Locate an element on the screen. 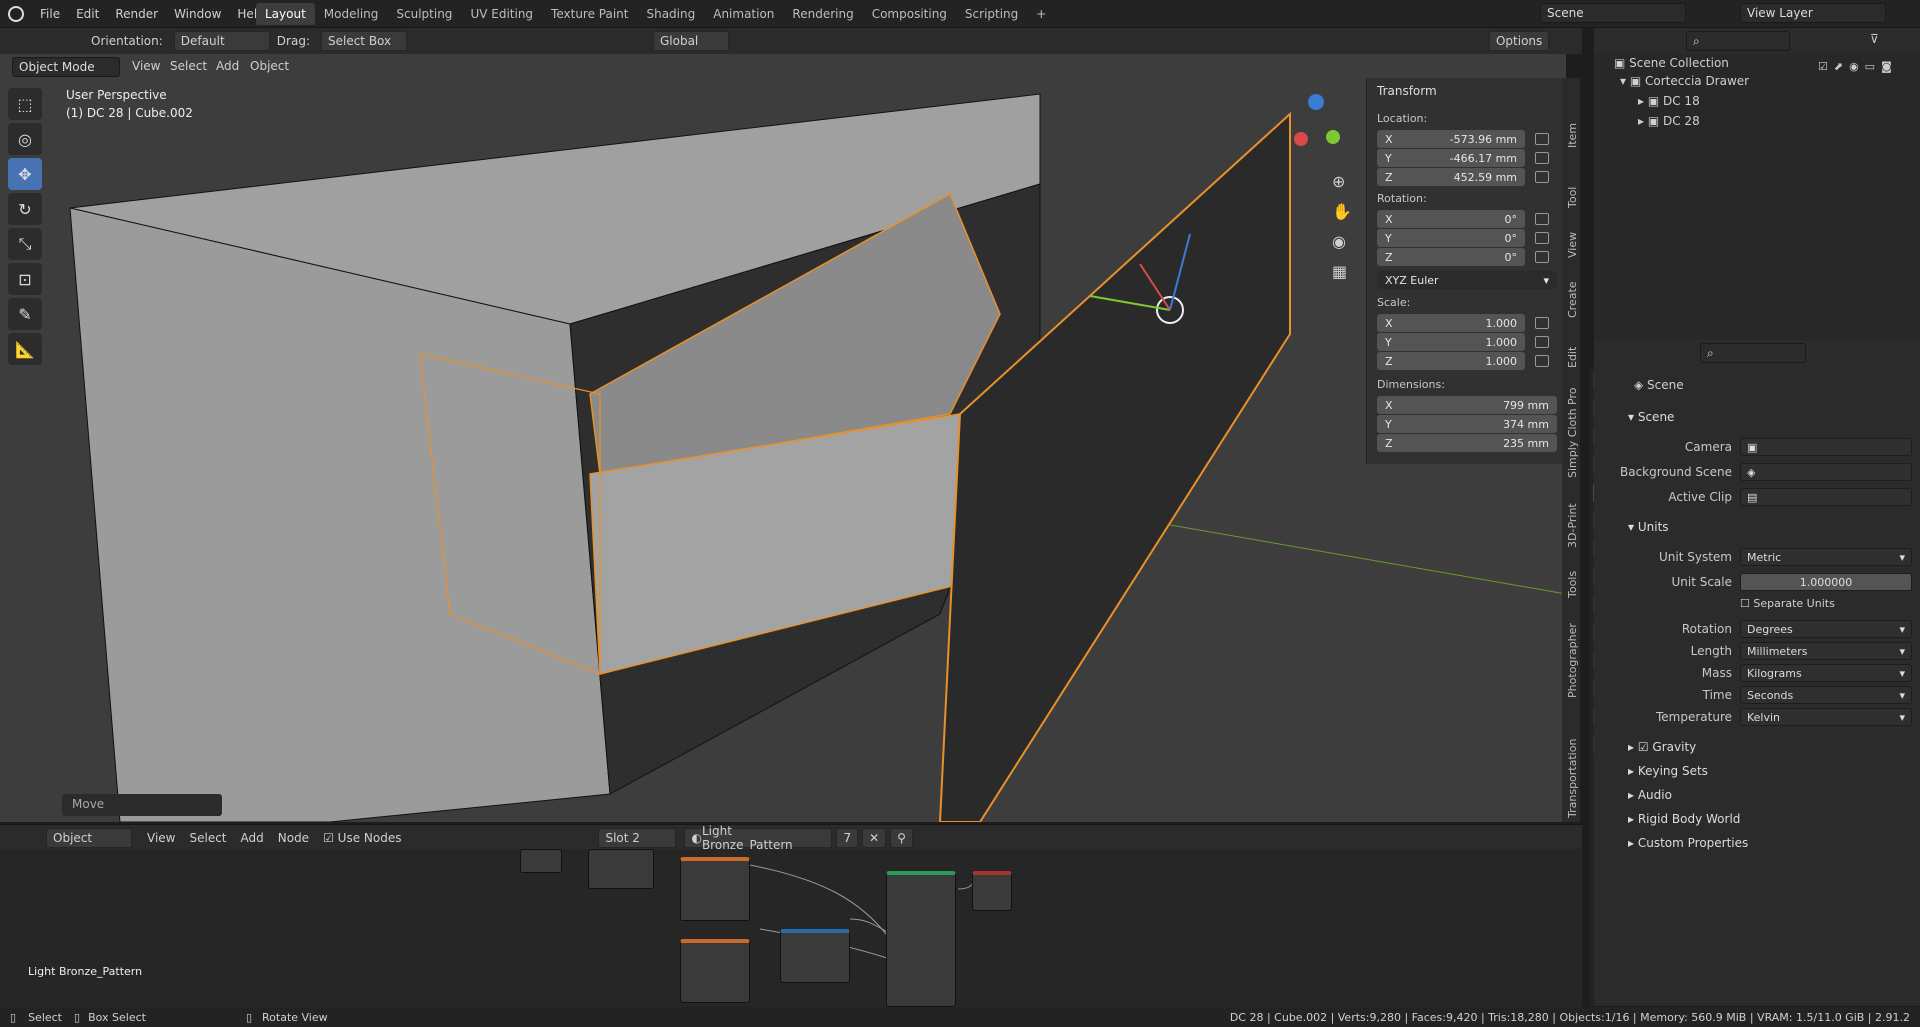  viewport-menu-object: Object is located at coordinates (269, 66).